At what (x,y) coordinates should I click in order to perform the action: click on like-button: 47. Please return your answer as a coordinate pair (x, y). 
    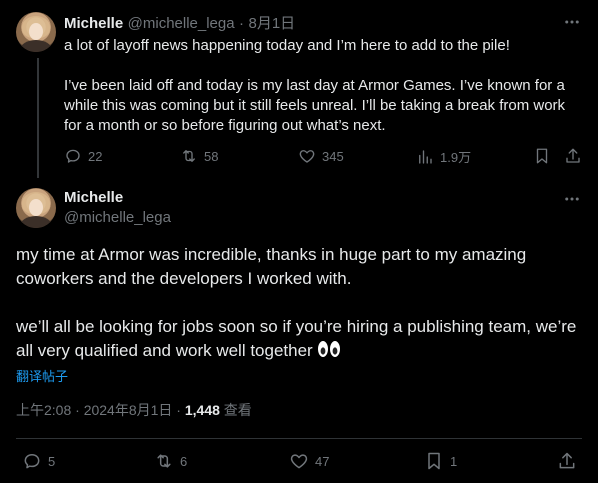
    Looking at the image, I should click on (309, 461).